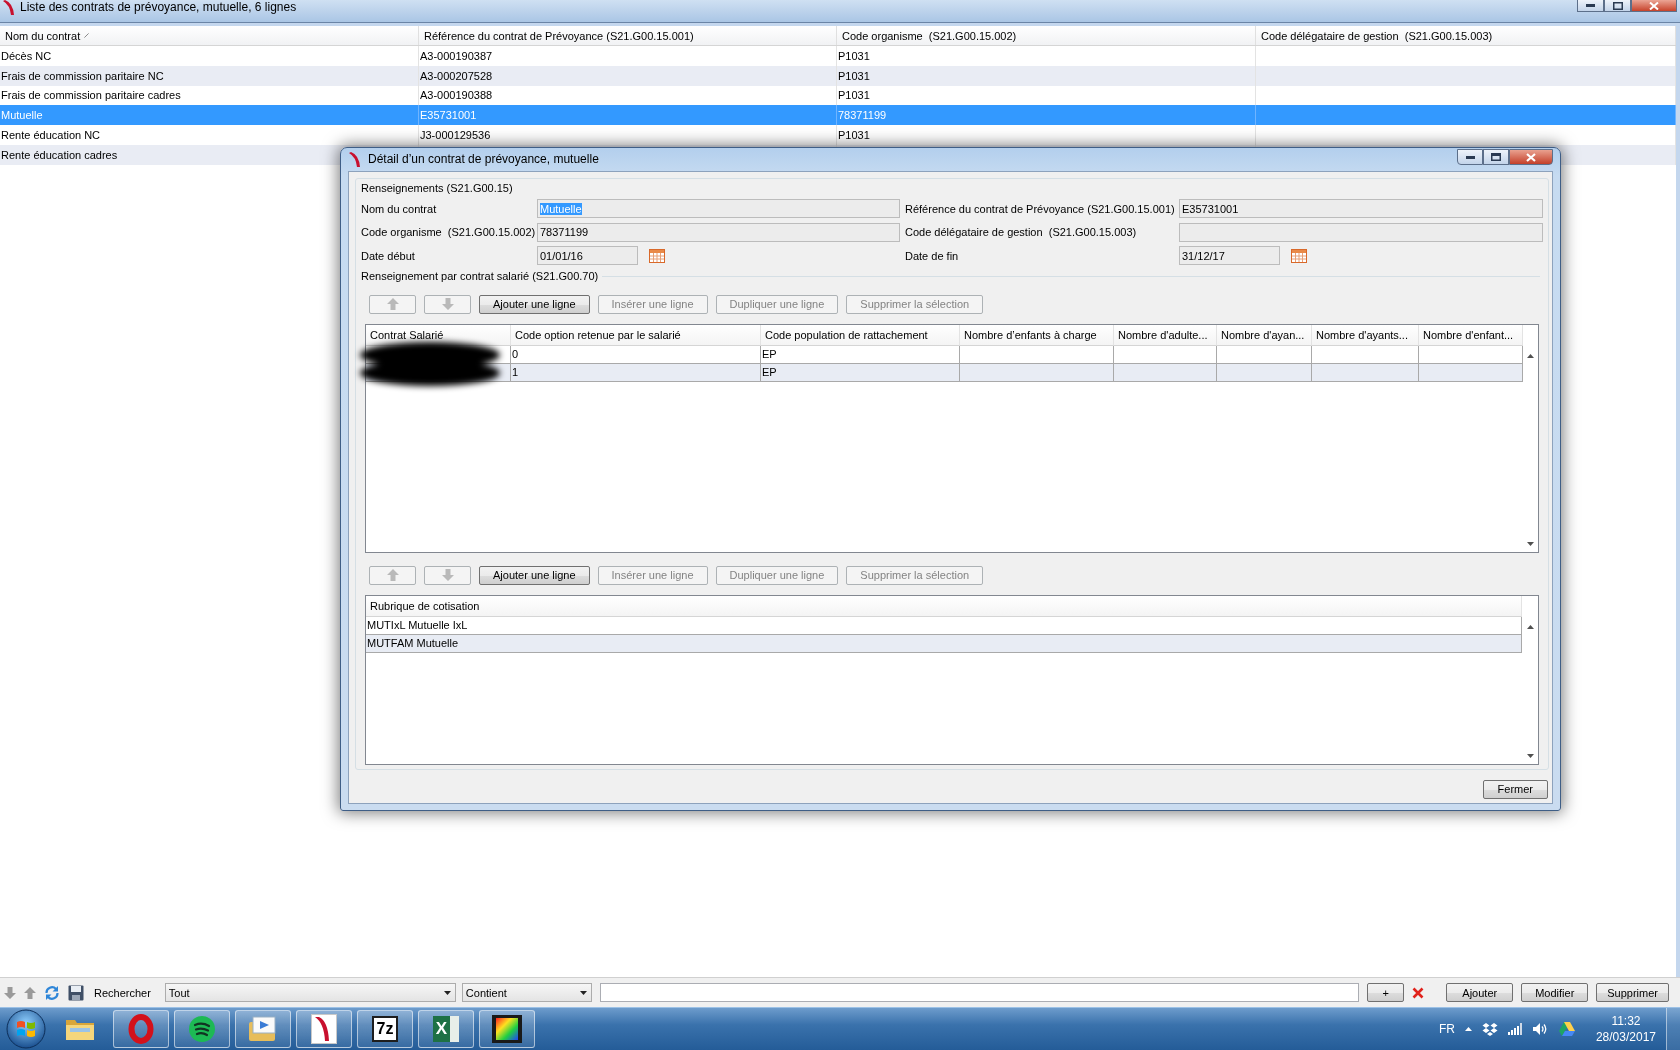 The image size is (1680, 1050). What do you see at coordinates (1480, 992) in the screenshot?
I see `action-button: Ajouter` at bounding box center [1480, 992].